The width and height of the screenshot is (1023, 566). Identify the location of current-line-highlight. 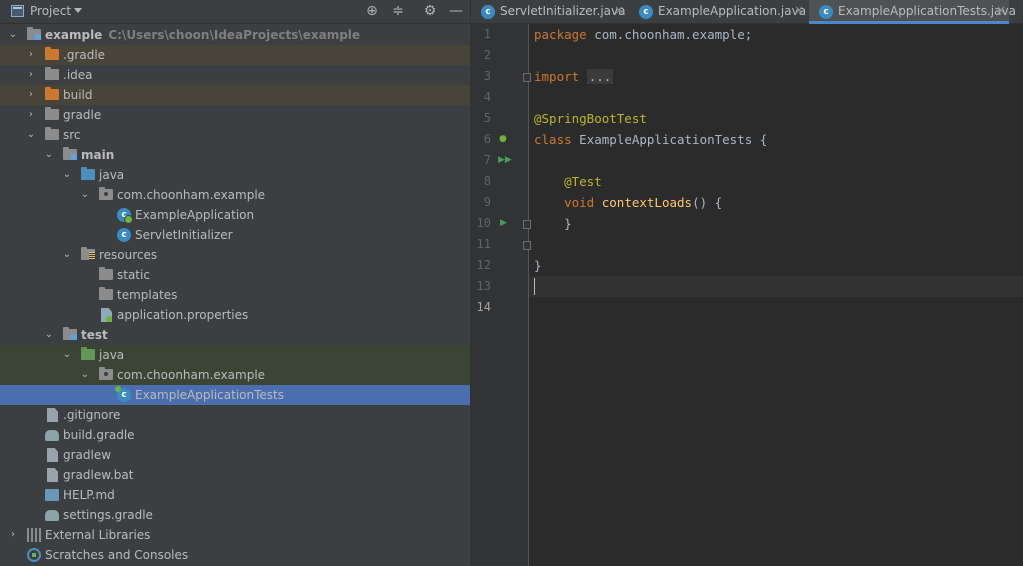
(776, 286).